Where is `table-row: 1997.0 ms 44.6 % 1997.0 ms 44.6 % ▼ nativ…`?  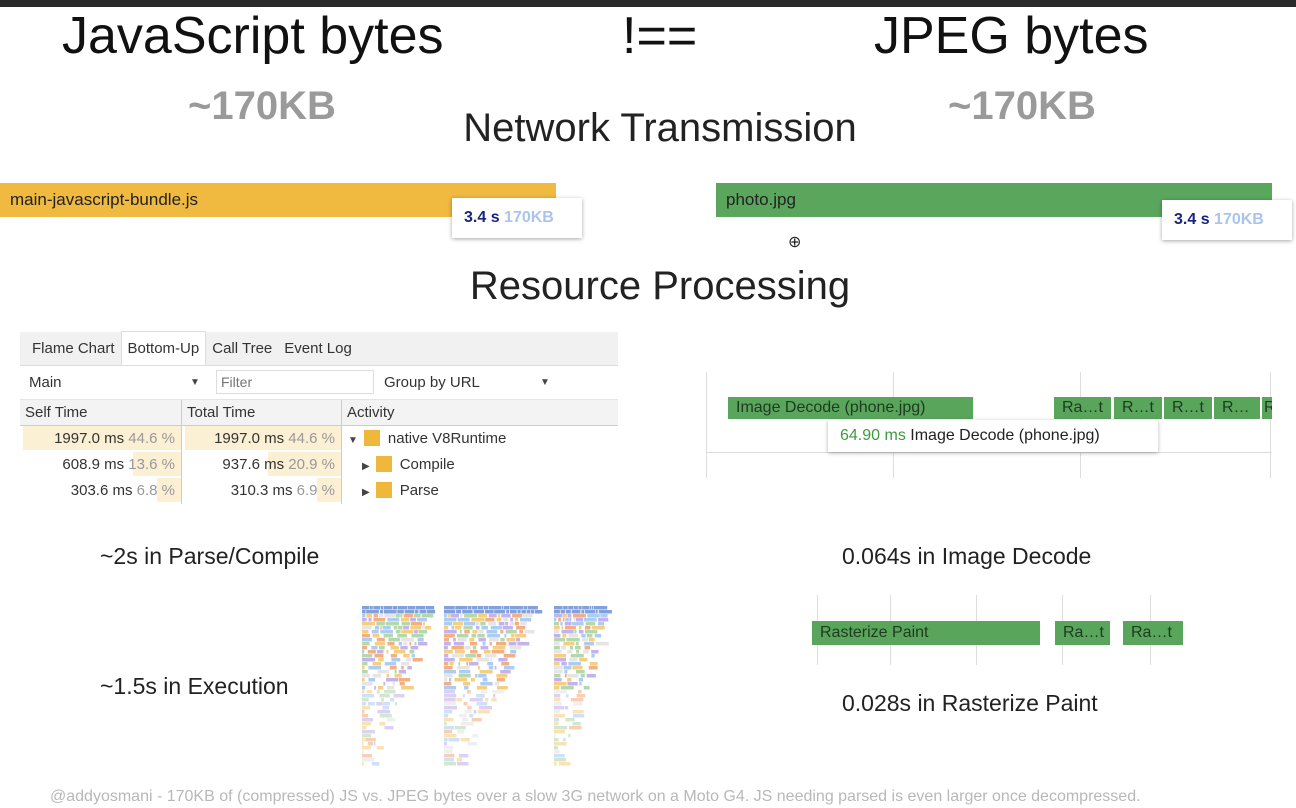 table-row: 1997.0 ms 44.6 % 1997.0 ms 44.6 % ▼ nativ… is located at coordinates (319, 439).